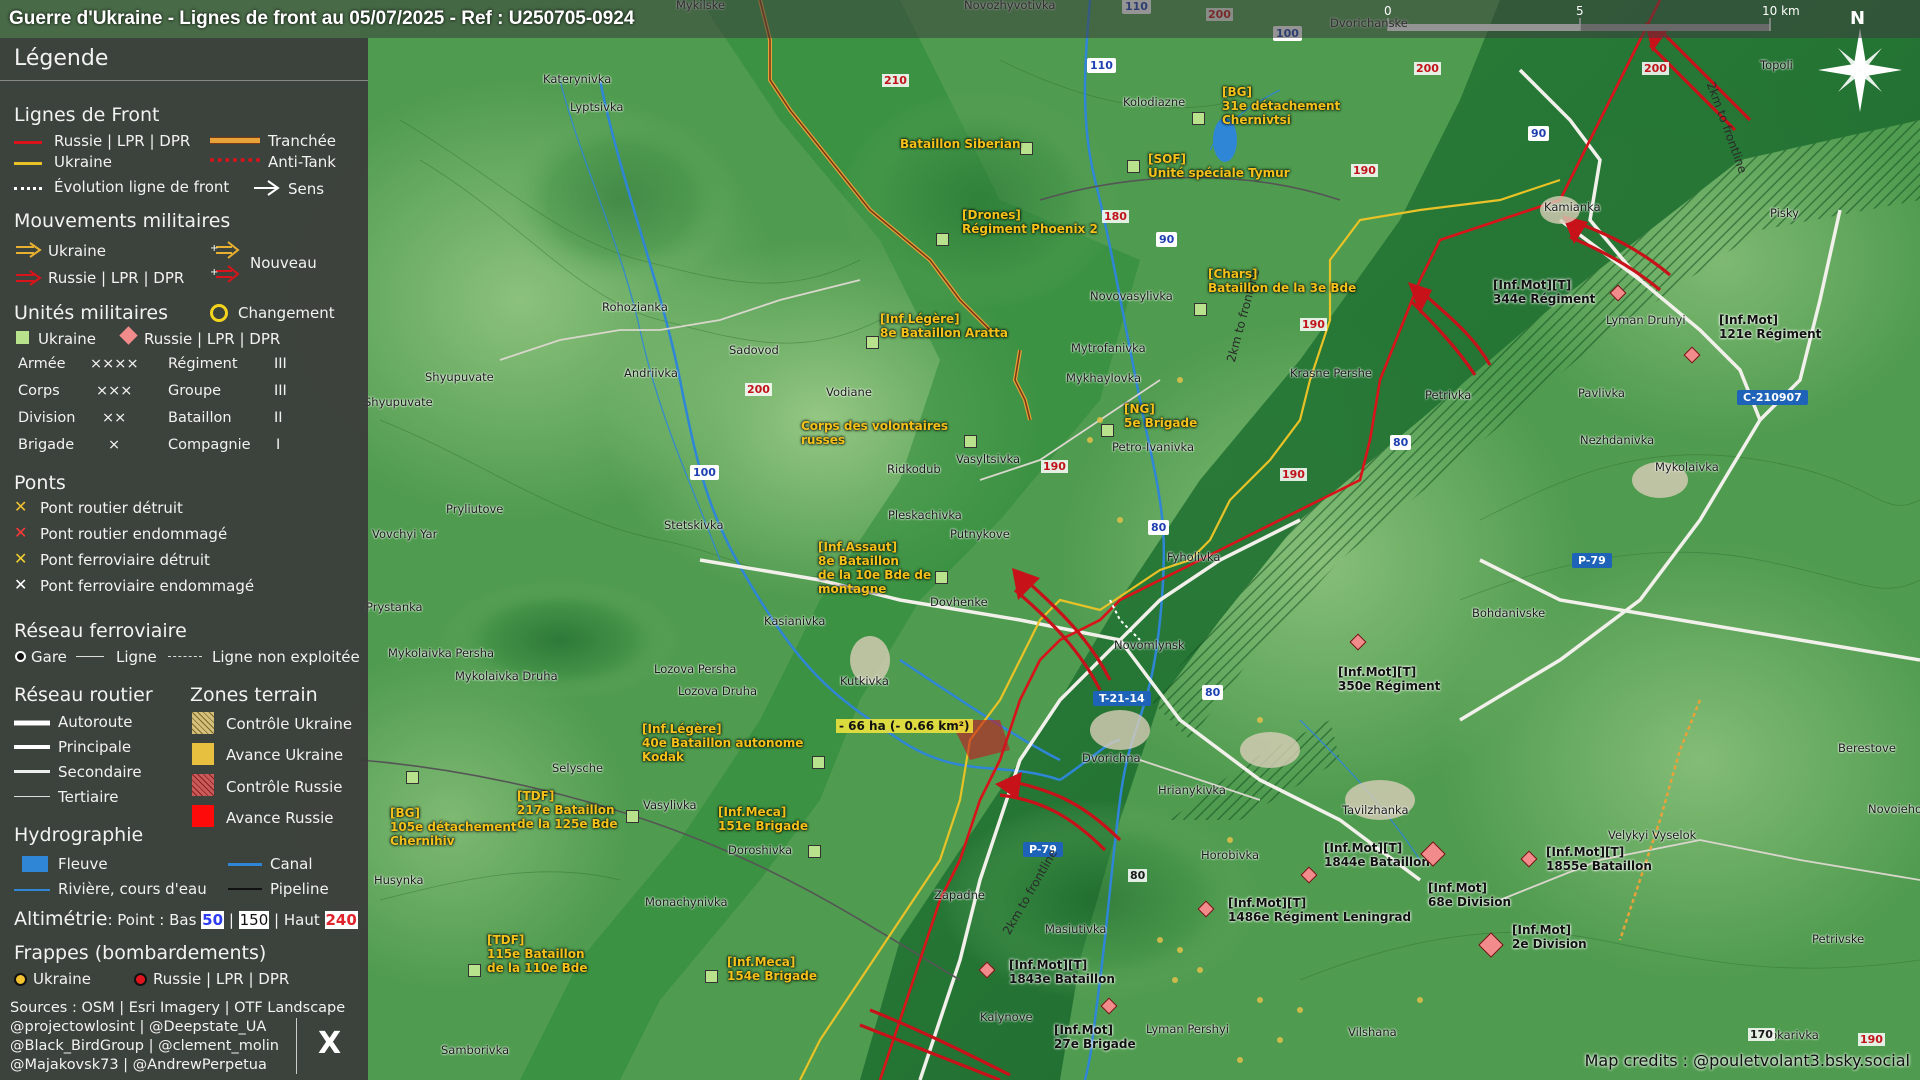 This screenshot has width=1920, height=1080. I want to click on unit-size-symbol: ×, so click(114, 445).